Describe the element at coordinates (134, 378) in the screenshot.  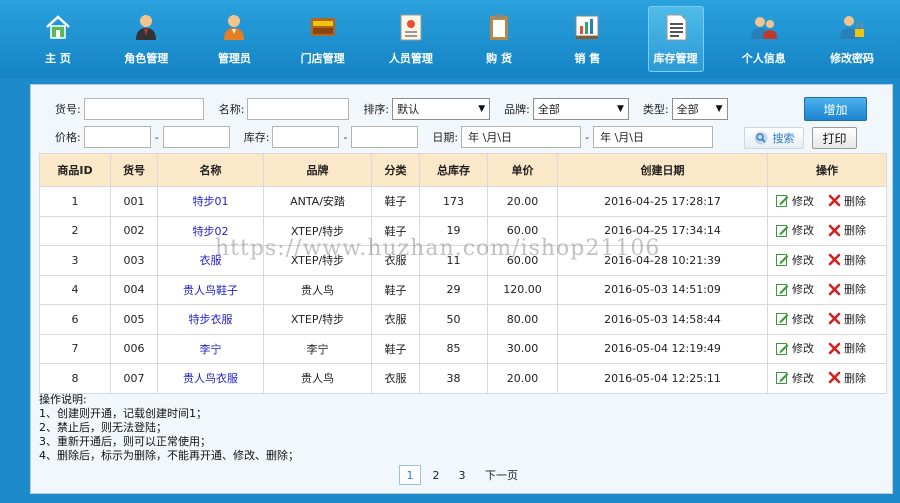
I see `cell-code: 007` at that location.